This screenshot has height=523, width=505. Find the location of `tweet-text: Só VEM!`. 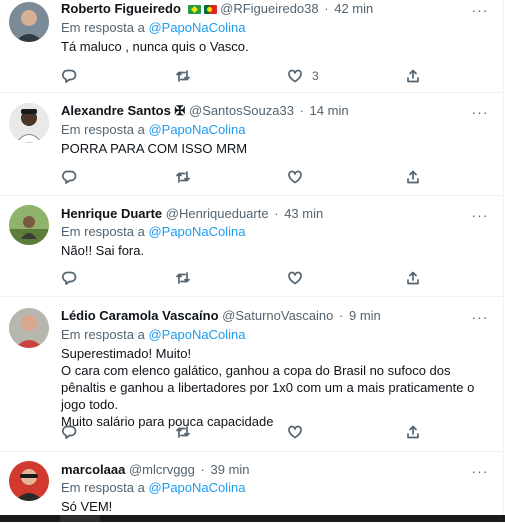

tweet-text: Só VEM! is located at coordinates (87, 506).